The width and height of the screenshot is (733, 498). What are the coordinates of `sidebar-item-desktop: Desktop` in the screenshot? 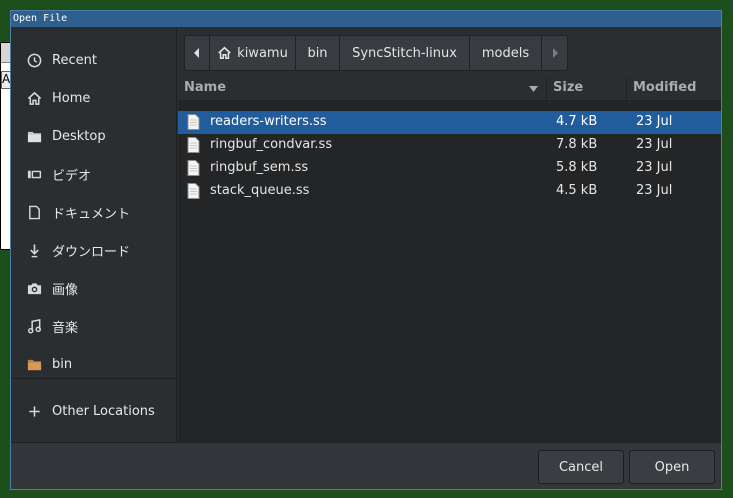 It's located at (93, 136).